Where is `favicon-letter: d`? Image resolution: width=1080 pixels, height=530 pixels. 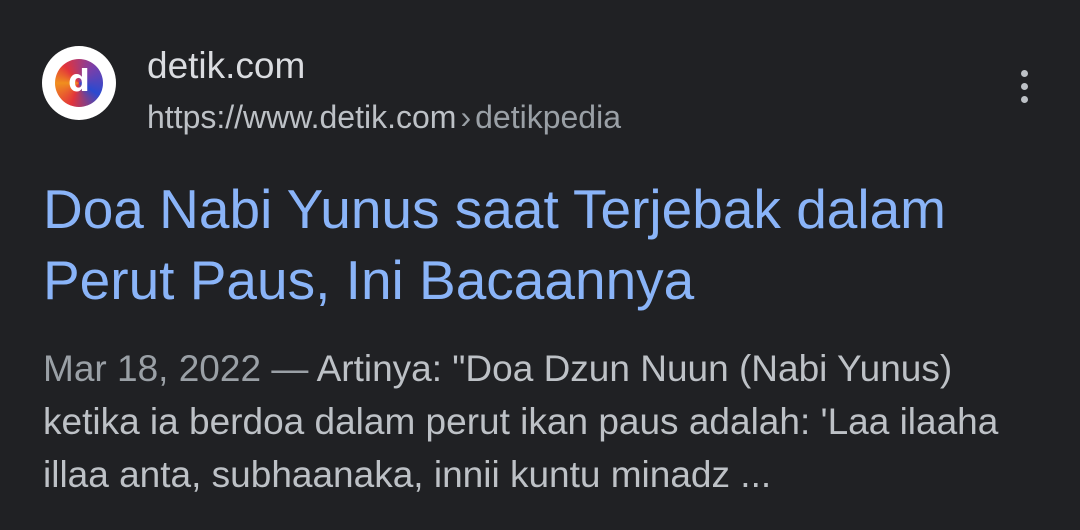
favicon-letter: d is located at coordinates (79, 81).